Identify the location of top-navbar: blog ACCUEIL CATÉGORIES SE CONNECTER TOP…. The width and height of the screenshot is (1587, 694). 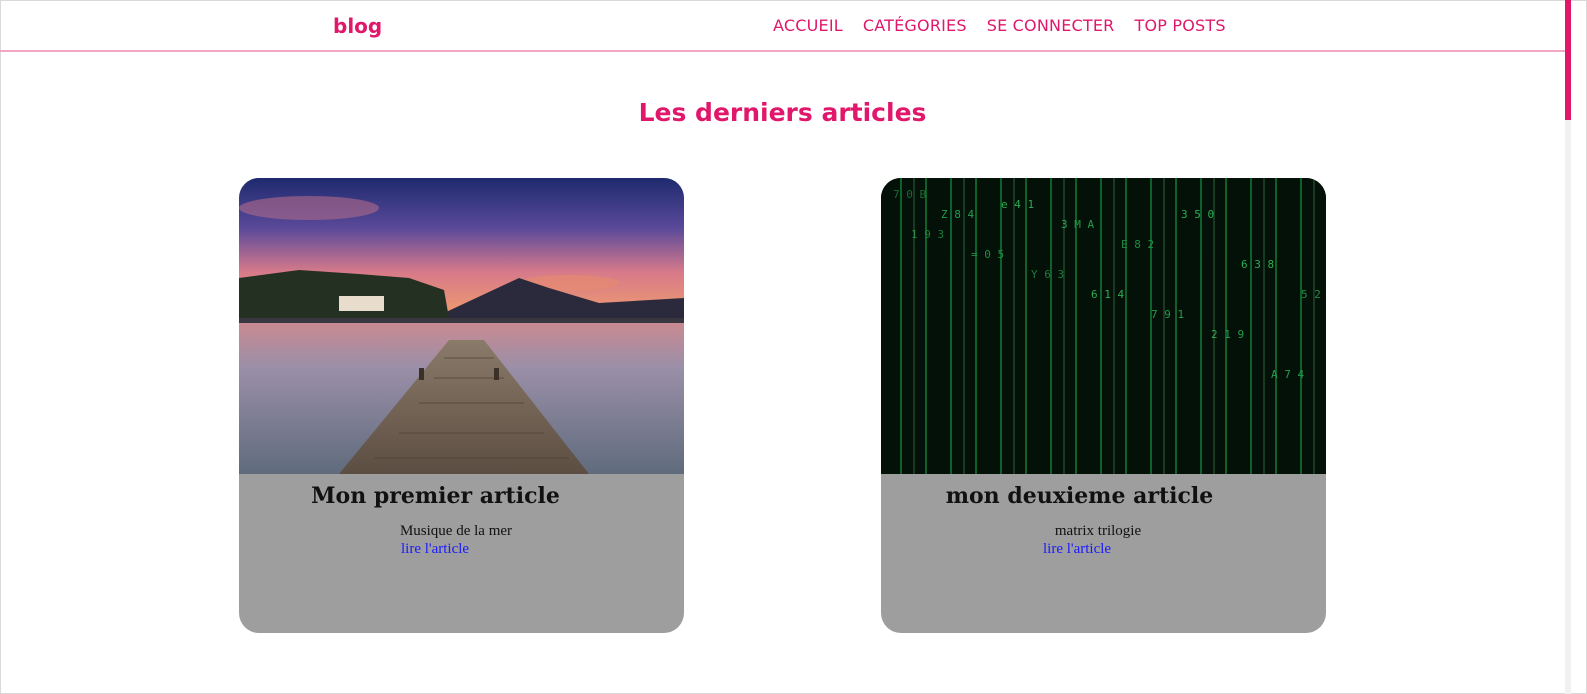
(782, 26).